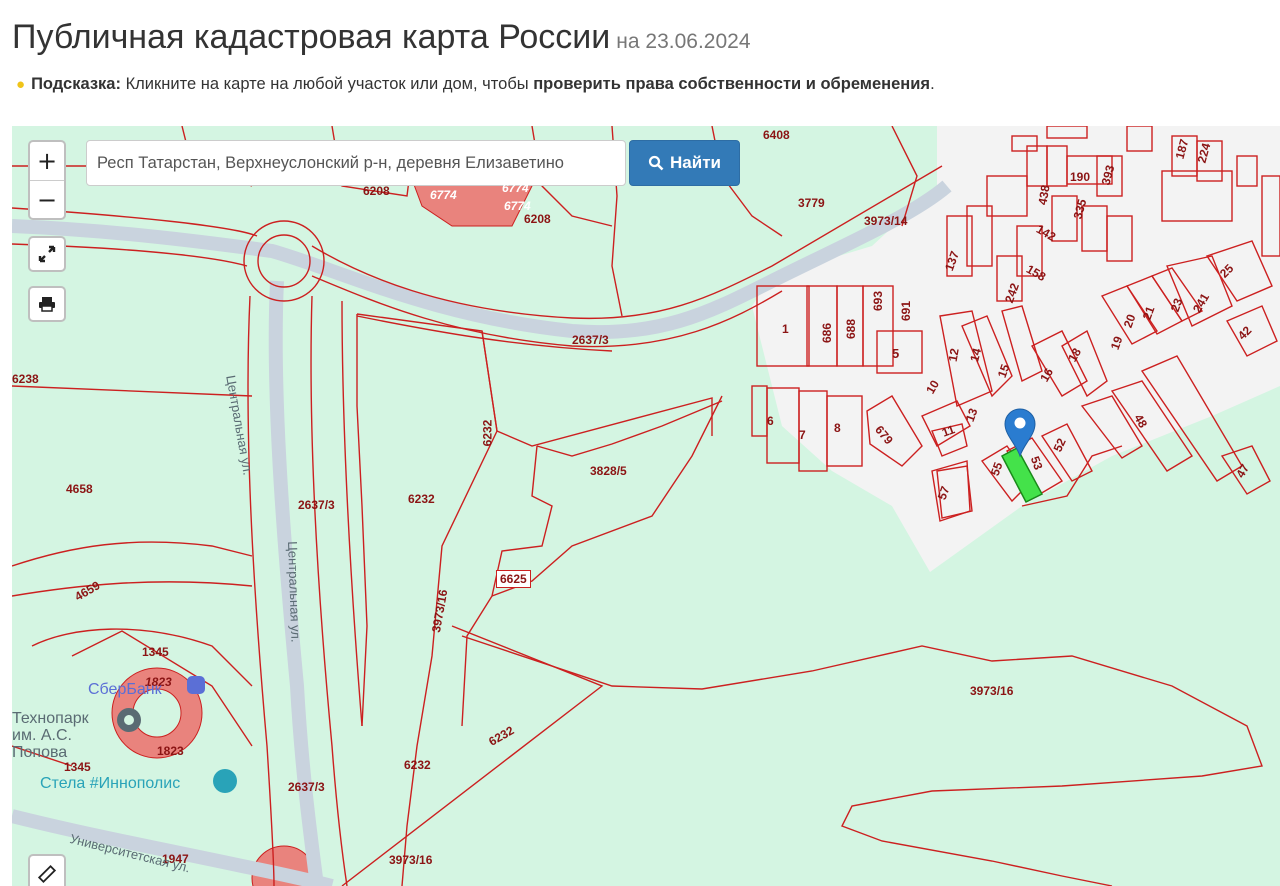 This screenshot has width=1280, height=886. I want to click on search-icon, so click(656, 163).